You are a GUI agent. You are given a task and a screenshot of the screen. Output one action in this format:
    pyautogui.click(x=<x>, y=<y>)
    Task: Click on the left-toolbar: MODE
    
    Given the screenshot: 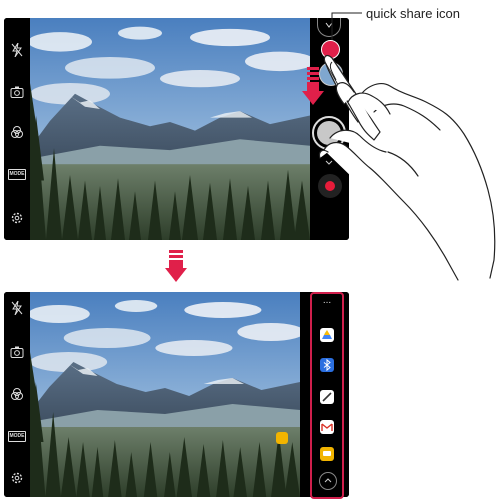 What is the action you would take?
    pyautogui.click(x=17, y=129)
    